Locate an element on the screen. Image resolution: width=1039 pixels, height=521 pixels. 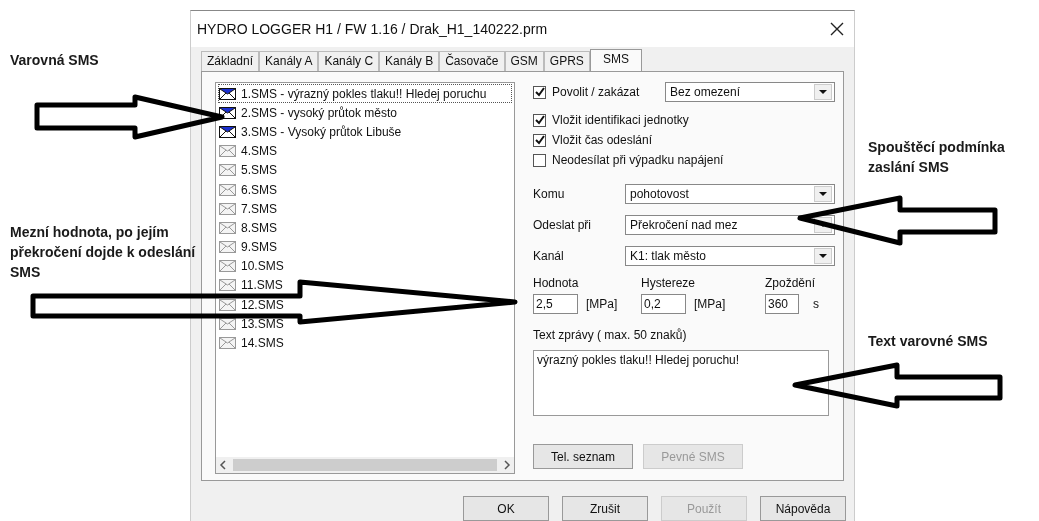
horizontal-scrollbar is located at coordinates (365, 465).